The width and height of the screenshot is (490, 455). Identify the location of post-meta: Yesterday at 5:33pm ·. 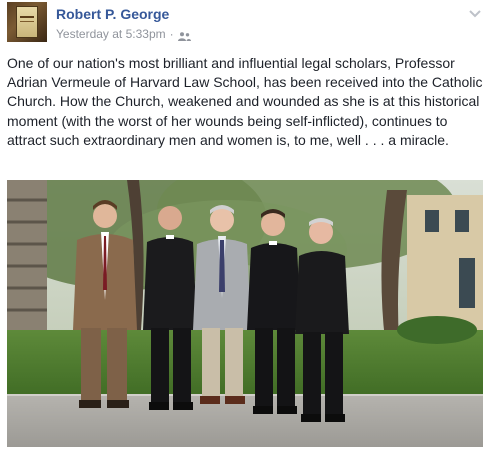
(123, 34).